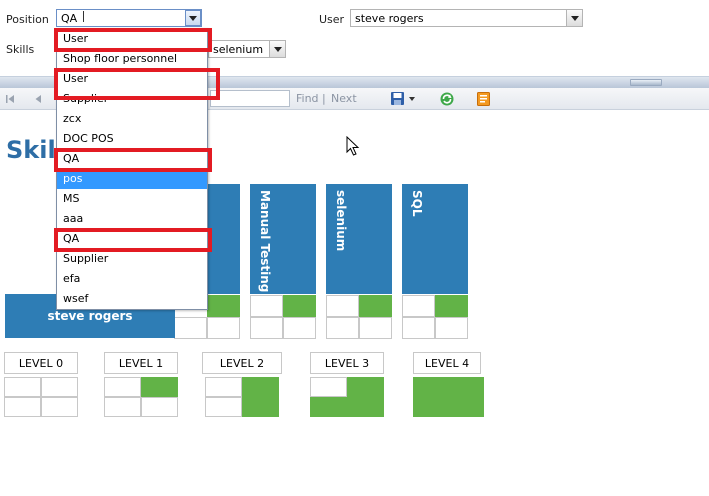 The image size is (709, 496). What do you see at coordinates (447, 99) in the screenshot?
I see `refresh-icon` at bounding box center [447, 99].